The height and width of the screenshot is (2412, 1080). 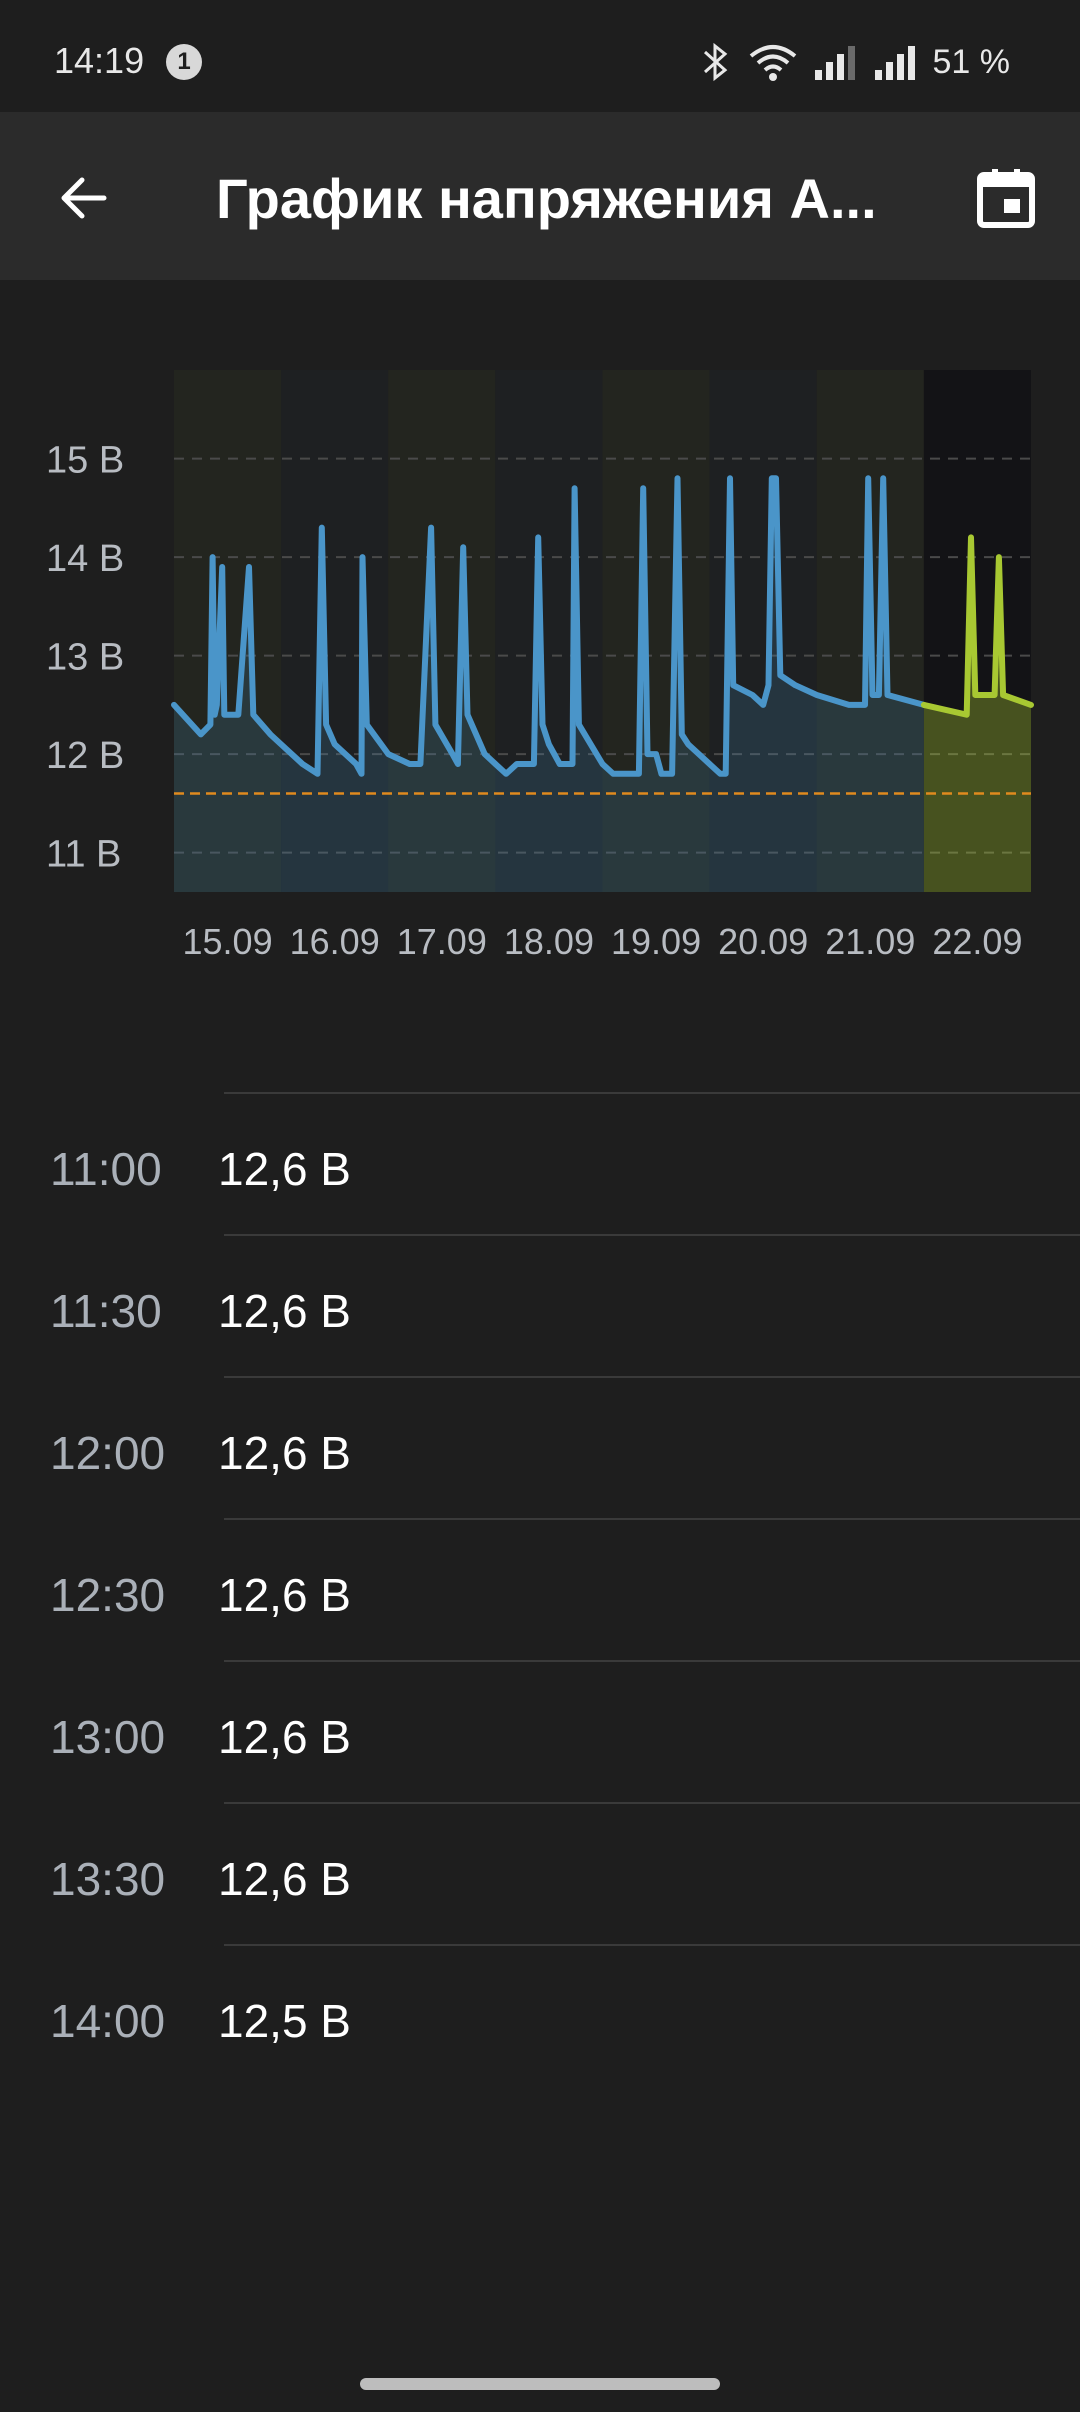 What do you see at coordinates (85, 658) in the screenshot?
I see `y-tick-label: 13 В` at bounding box center [85, 658].